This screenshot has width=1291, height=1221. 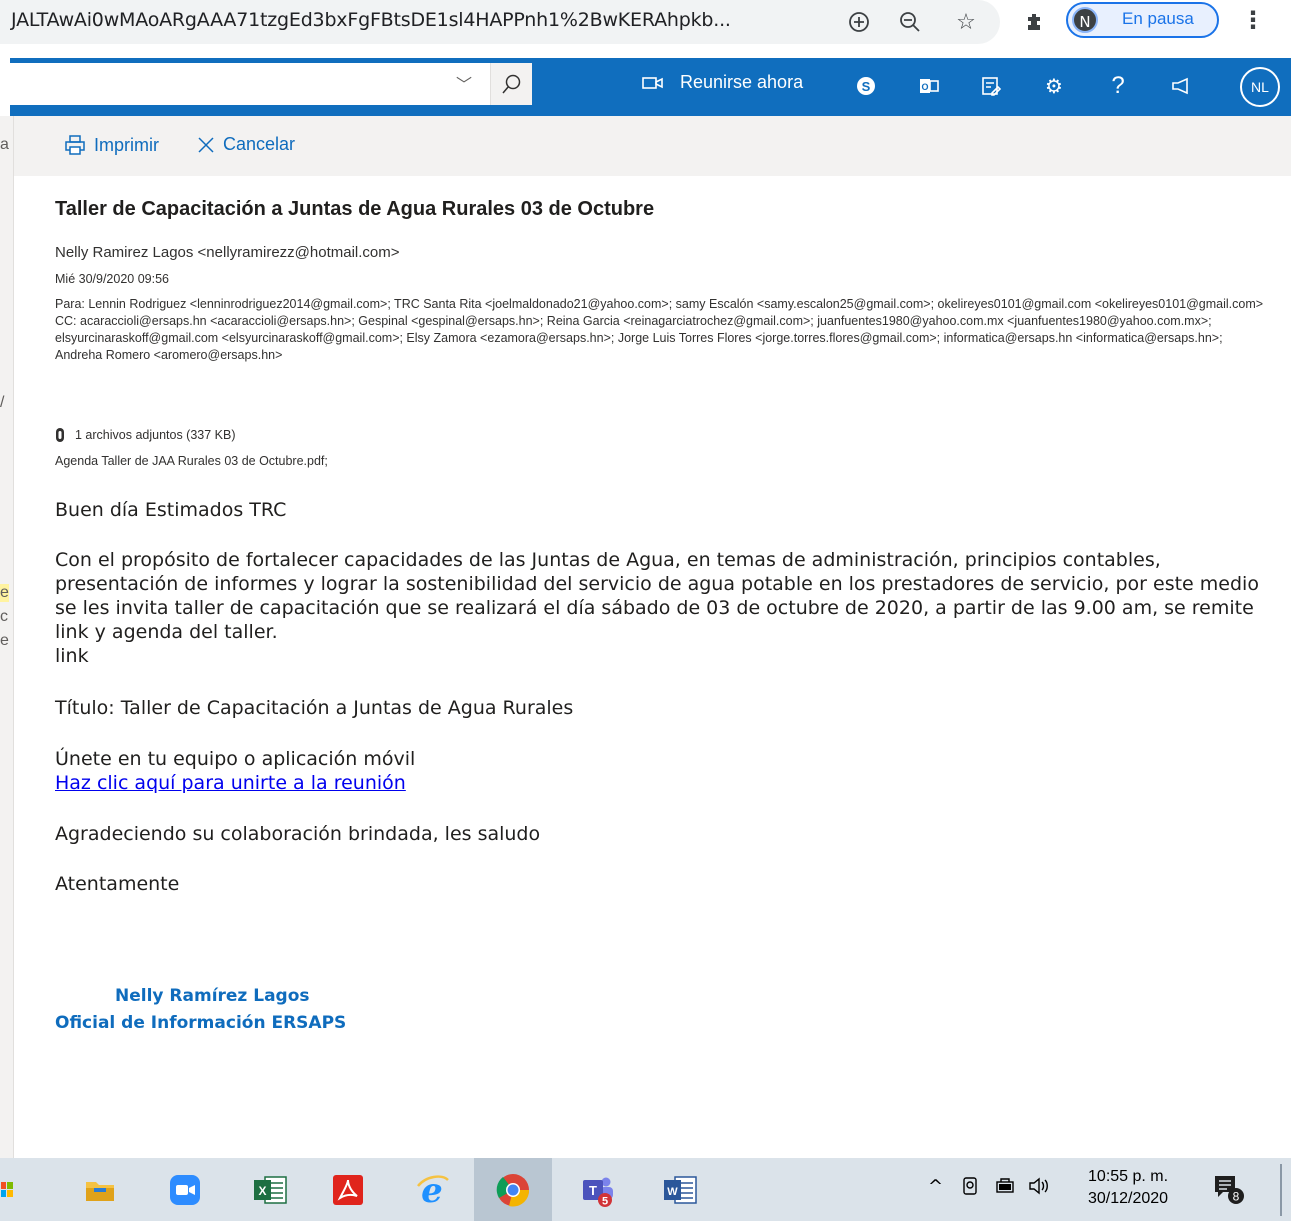 What do you see at coordinates (4, 144) in the screenshot?
I see `left-fragment: a` at bounding box center [4, 144].